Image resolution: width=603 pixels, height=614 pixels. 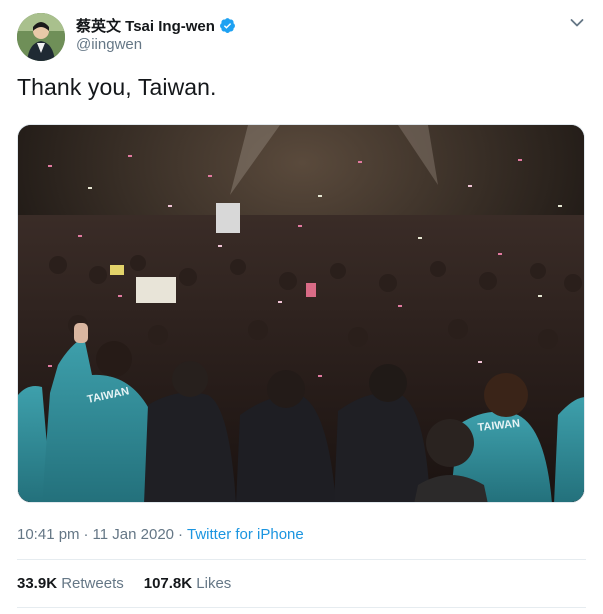 I want to click on verified-badge-icon, so click(x=227, y=25).